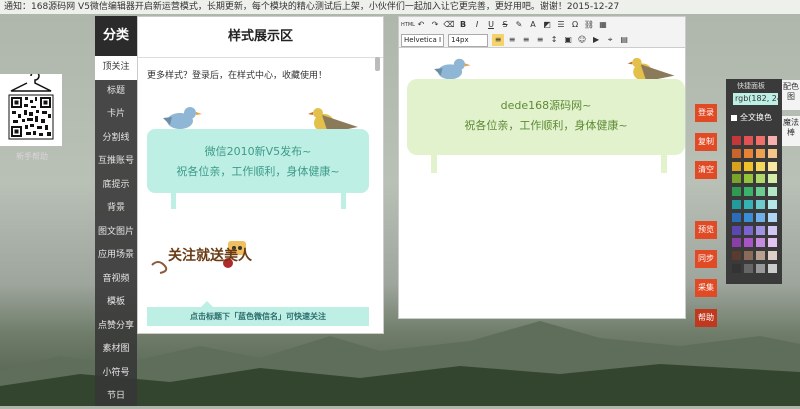 The height and width of the screenshot is (409, 800). What do you see at coordinates (116, 327) in the screenshot?
I see `nav-item-like-share: 点赞分享` at bounding box center [116, 327].